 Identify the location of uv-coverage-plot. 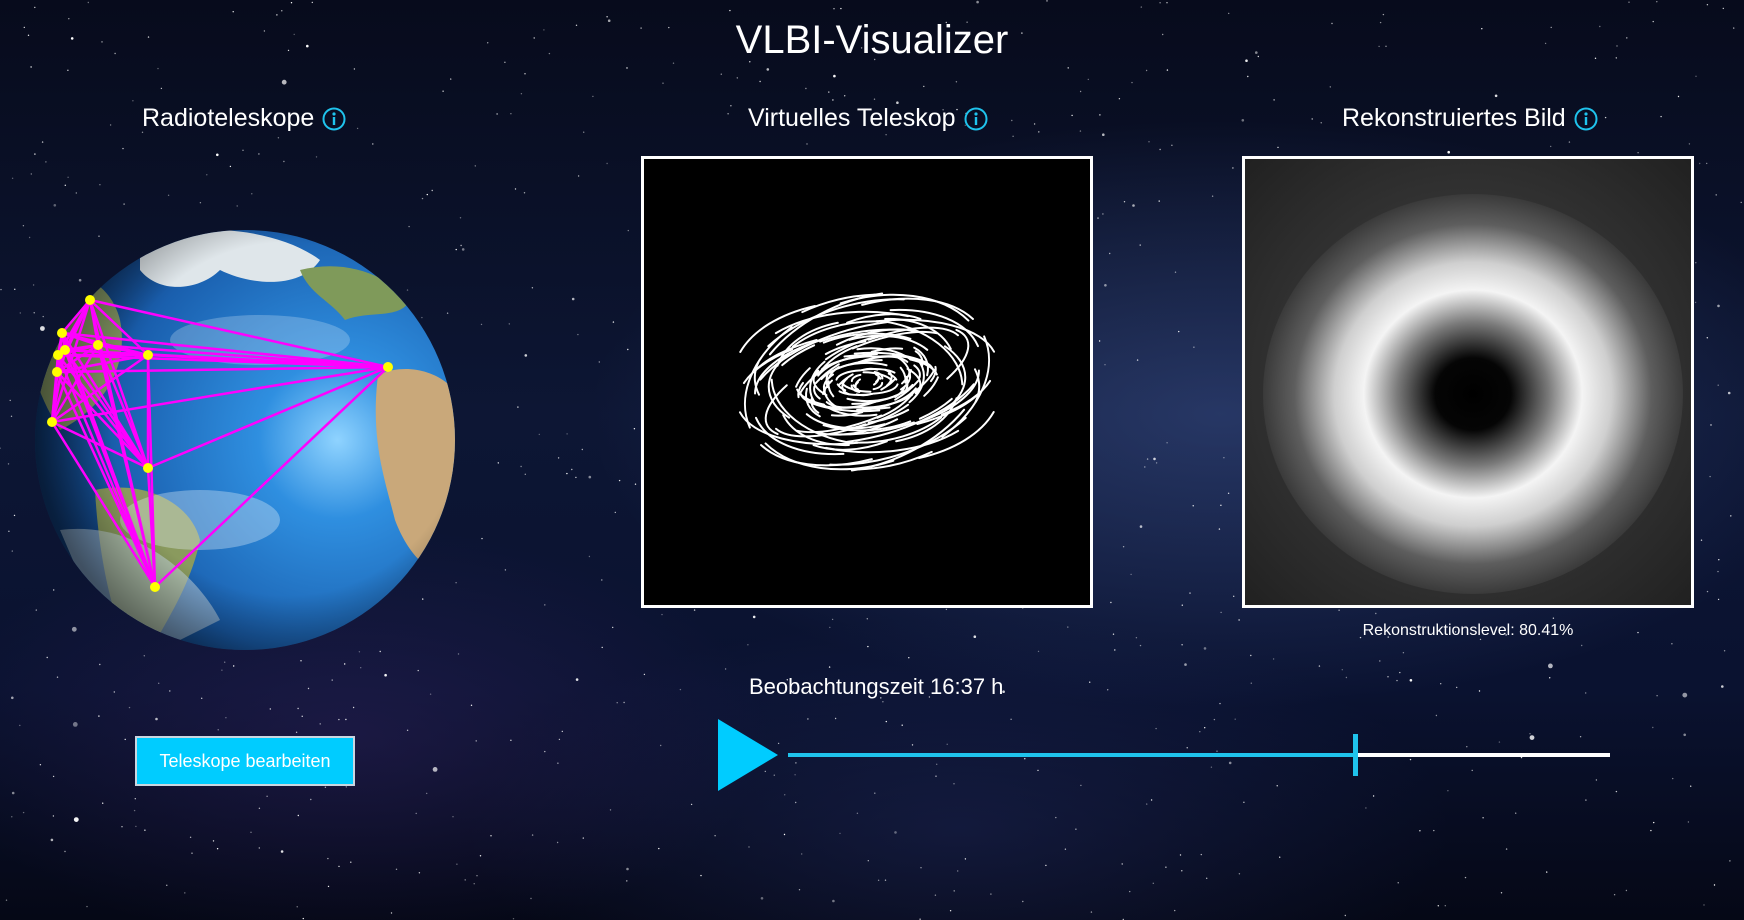
(867, 382).